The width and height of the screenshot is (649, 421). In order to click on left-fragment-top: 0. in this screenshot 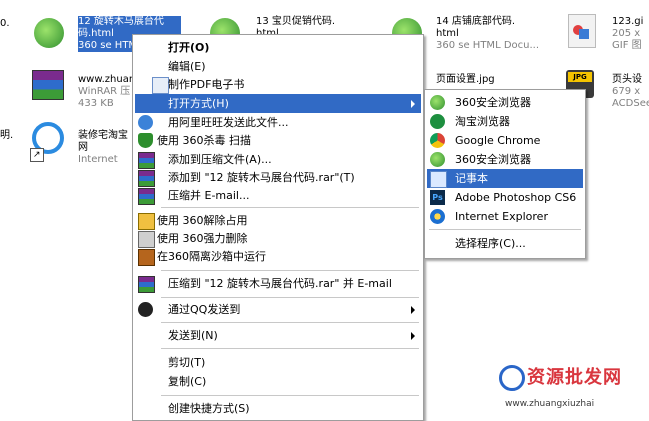, I will do `click(5, 23)`.